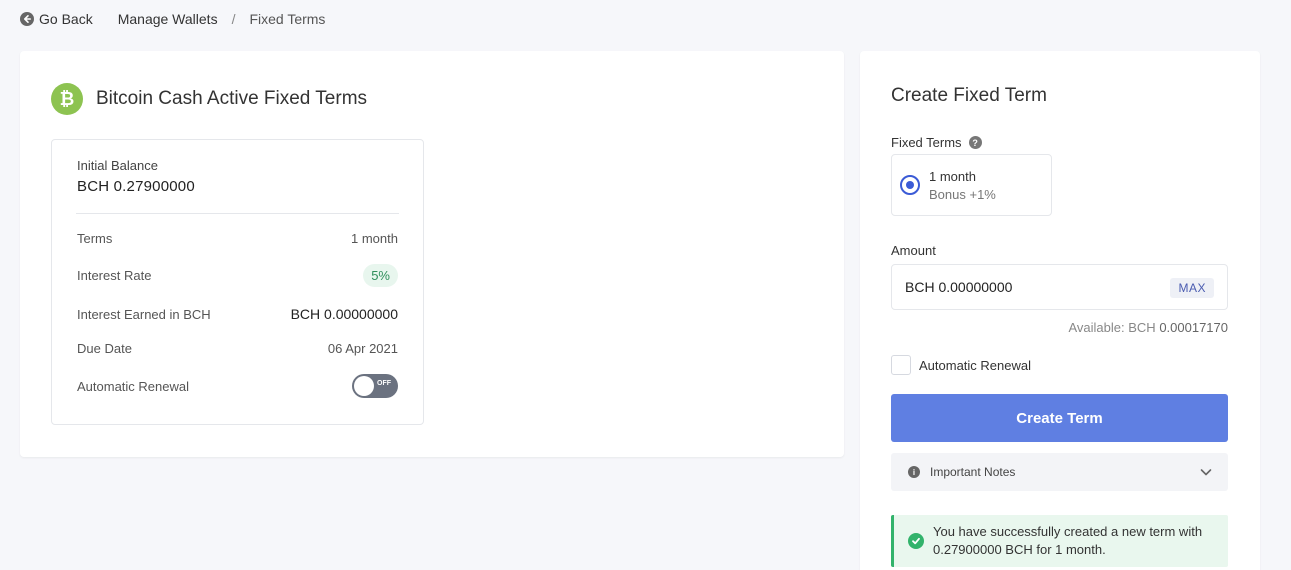  What do you see at coordinates (117, 165) in the screenshot?
I see `initial-balance-label: Initial Balance` at bounding box center [117, 165].